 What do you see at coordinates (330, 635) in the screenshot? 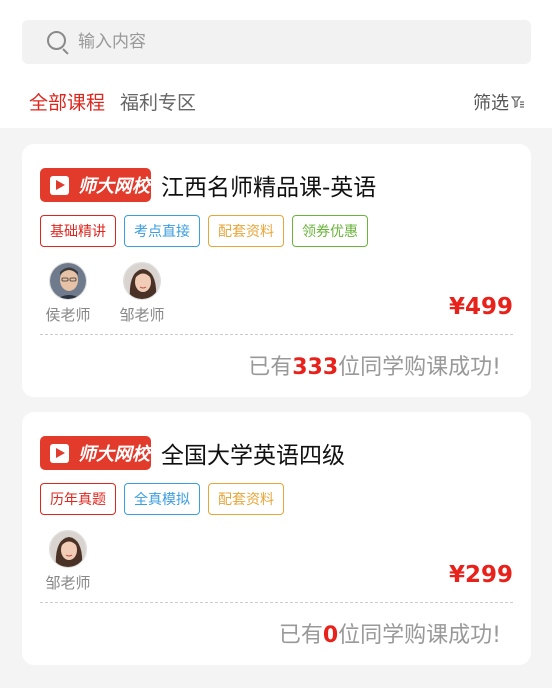
I see `purchase-number: 0` at bounding box center [330, 635].